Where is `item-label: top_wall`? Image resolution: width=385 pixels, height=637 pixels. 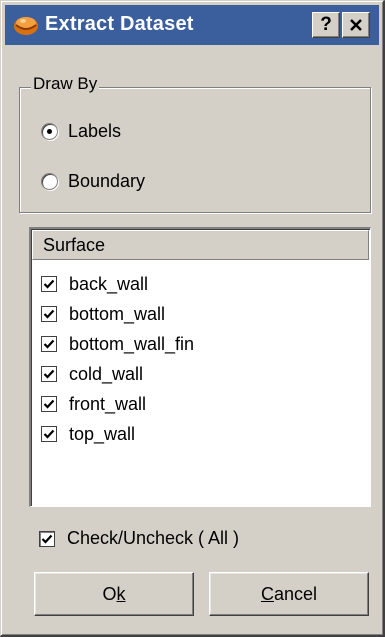
item-label: top_wall is located at coordinates (102, 433).